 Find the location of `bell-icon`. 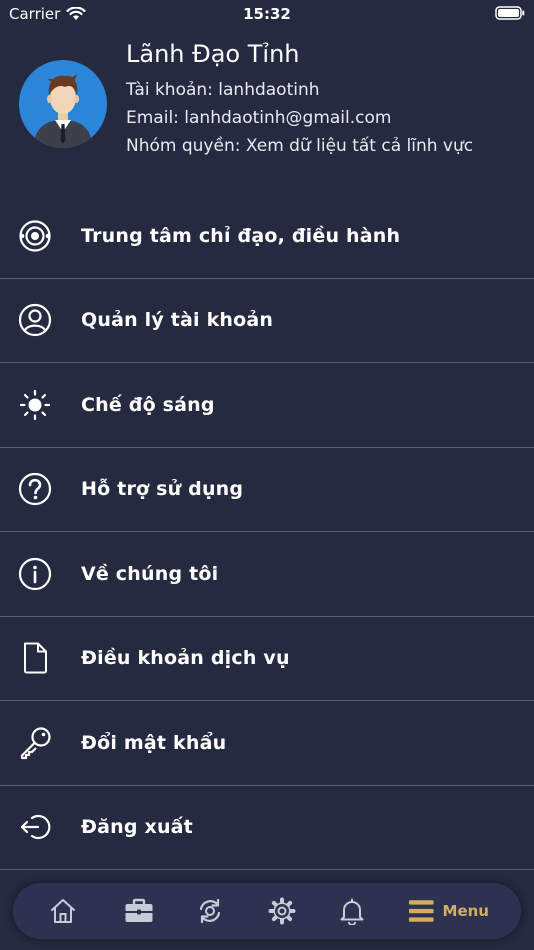

bell-icon is located at coordinates (352, 911).